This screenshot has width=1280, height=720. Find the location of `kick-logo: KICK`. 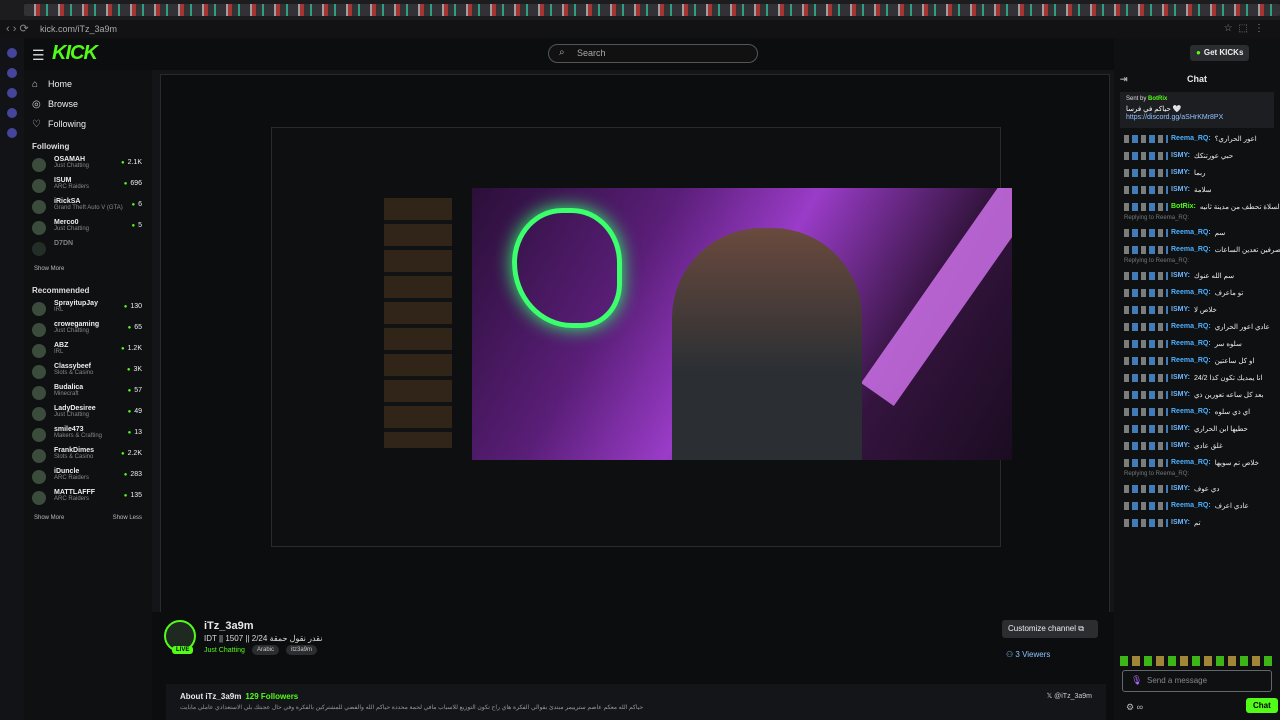

kick-logo: KICK is located at coordinates (75, 53).